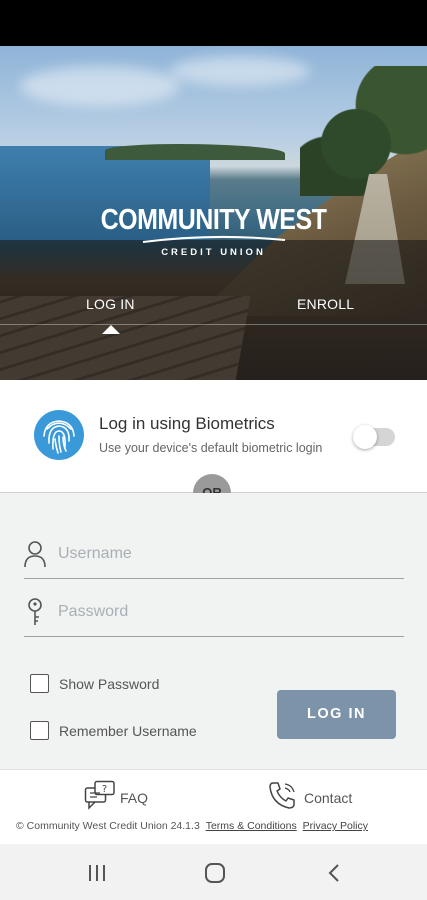  Describe the element at coordinates (108, 826) in the screenshot. I see `copyright-text: © Community West Credit Union 24.1.3` at that location.